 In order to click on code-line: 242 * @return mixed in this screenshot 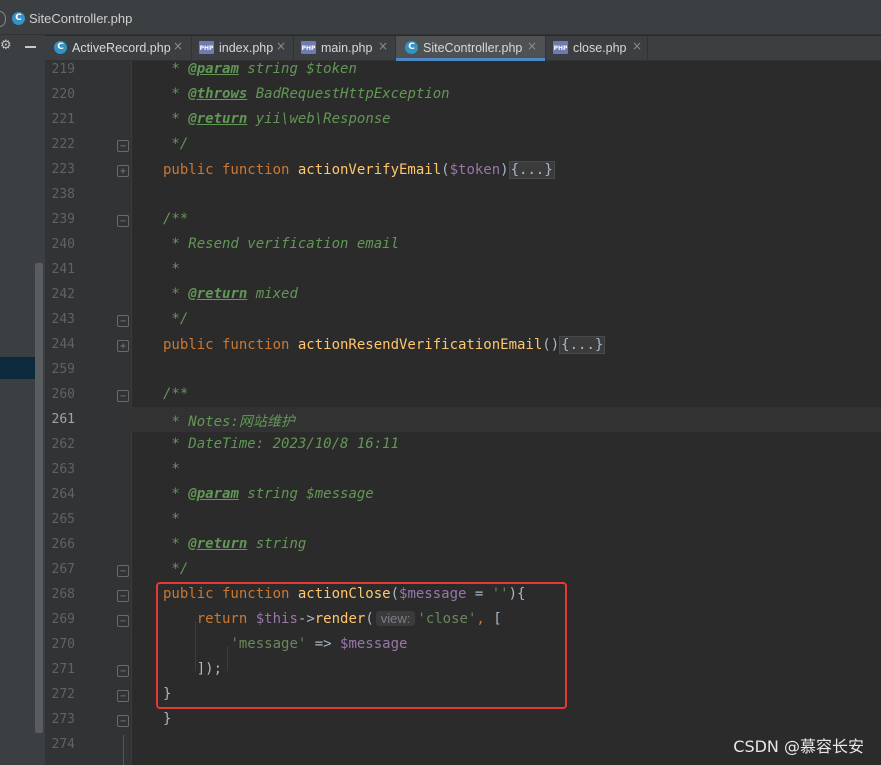, I will do `click(440, 296)`.